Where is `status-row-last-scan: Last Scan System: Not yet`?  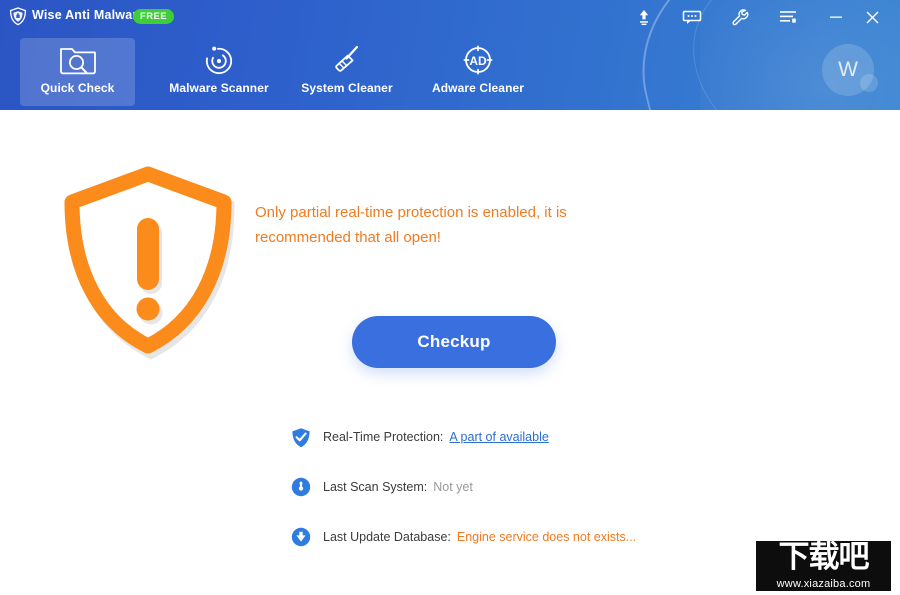
status-row-last-scan: Last Scan System: Not yet is located at coordinates (500, 487).